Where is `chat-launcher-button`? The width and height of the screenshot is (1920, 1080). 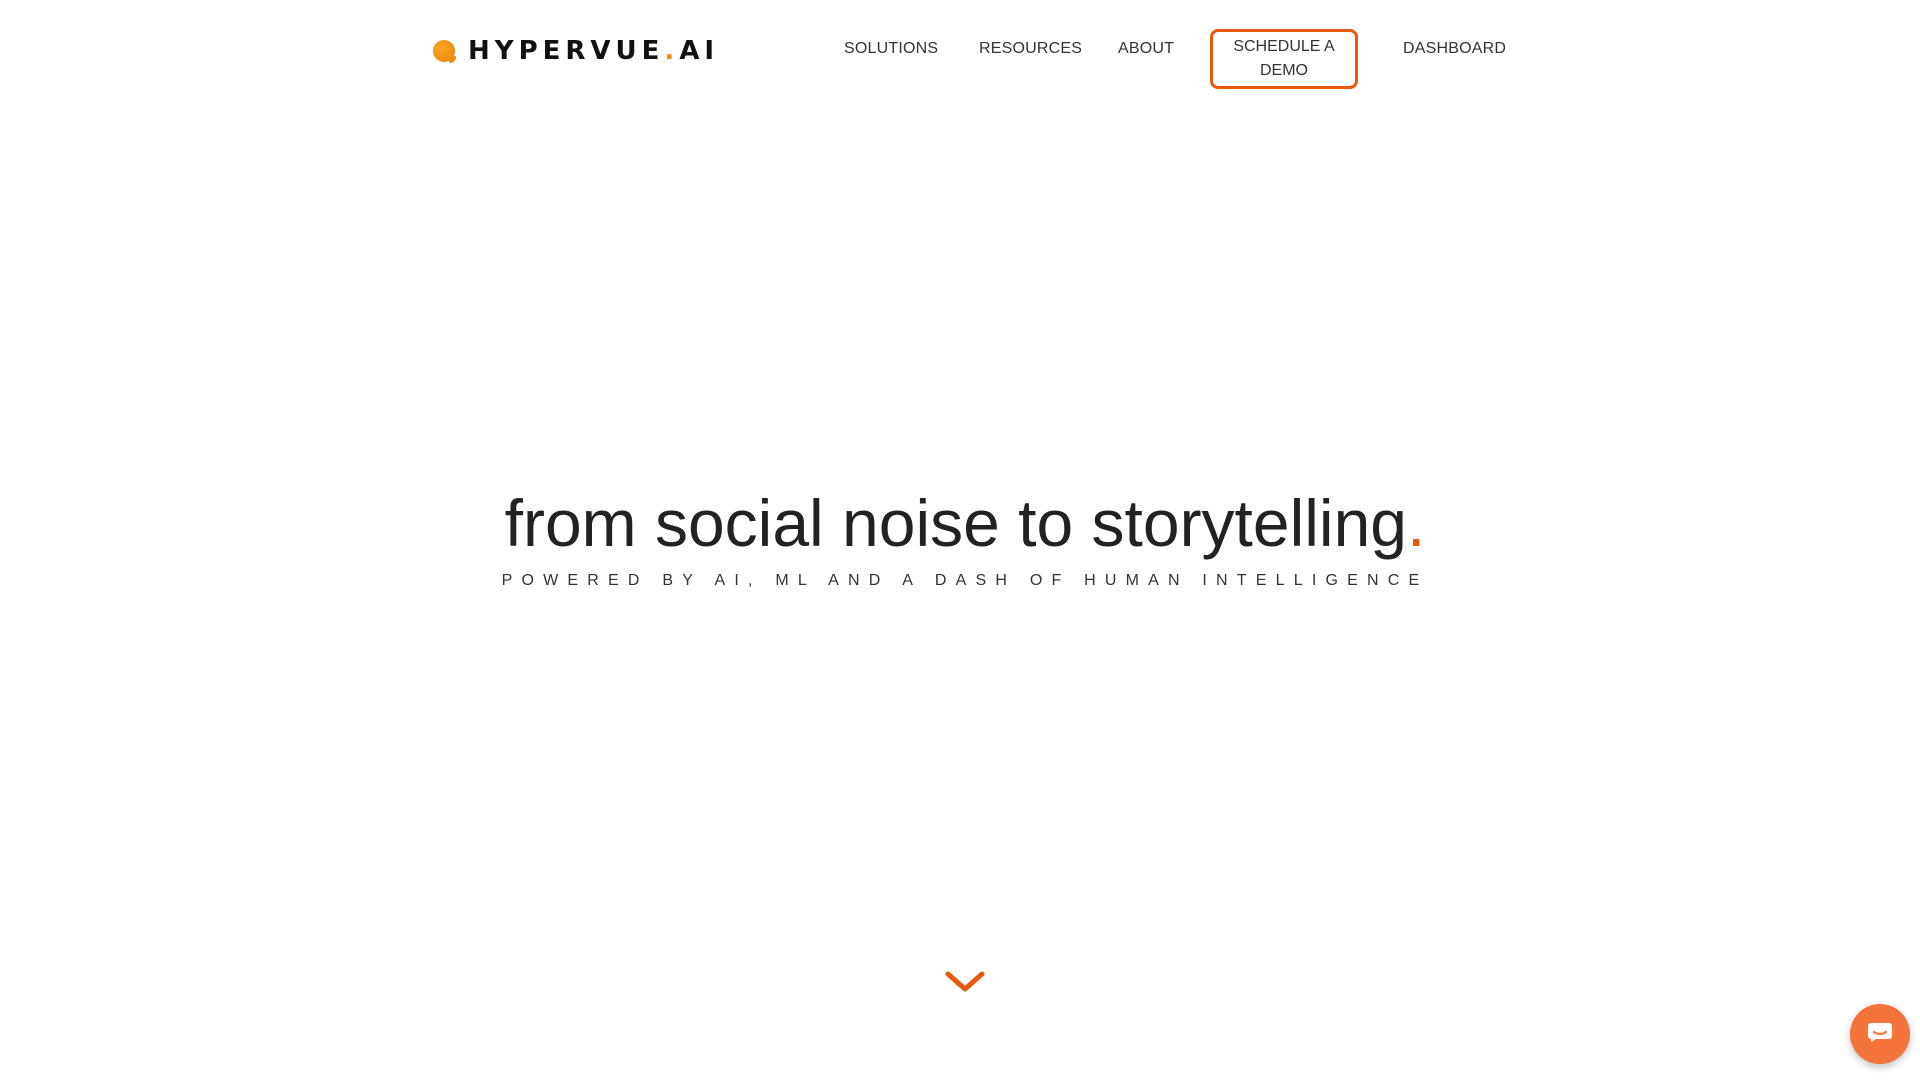 chat-launcher-button is located at coordinates (1880, 1034).